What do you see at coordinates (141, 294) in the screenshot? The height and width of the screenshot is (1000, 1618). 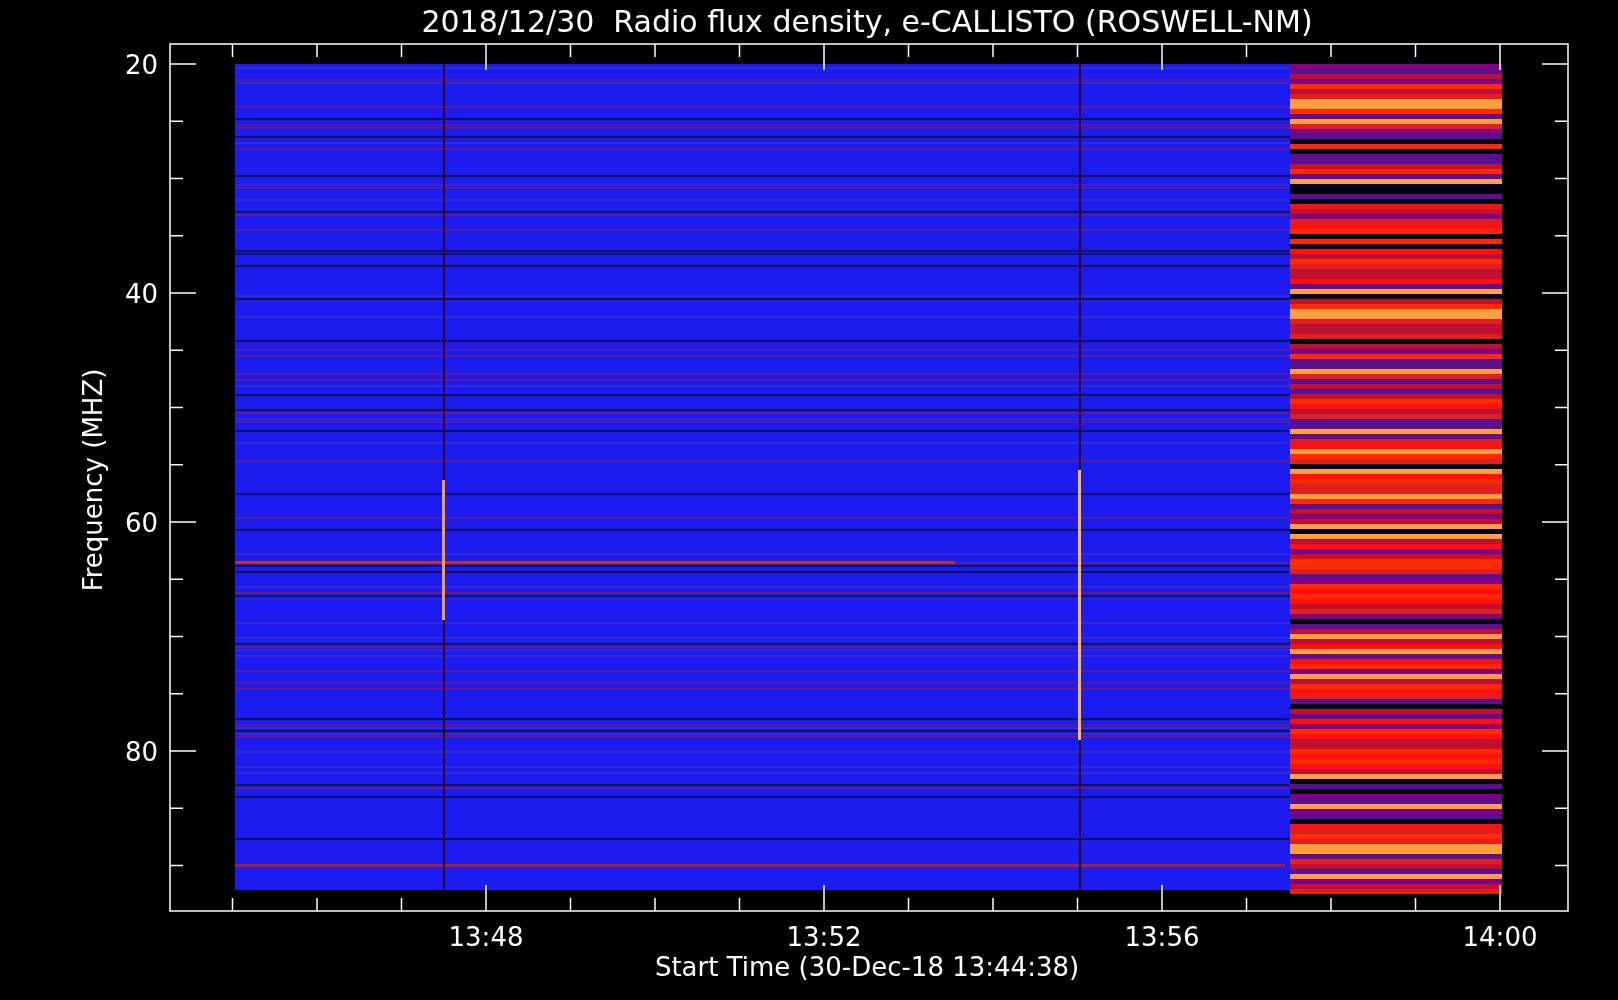 I see `axis-tick-label: 40` at bounding box center [141, 294].